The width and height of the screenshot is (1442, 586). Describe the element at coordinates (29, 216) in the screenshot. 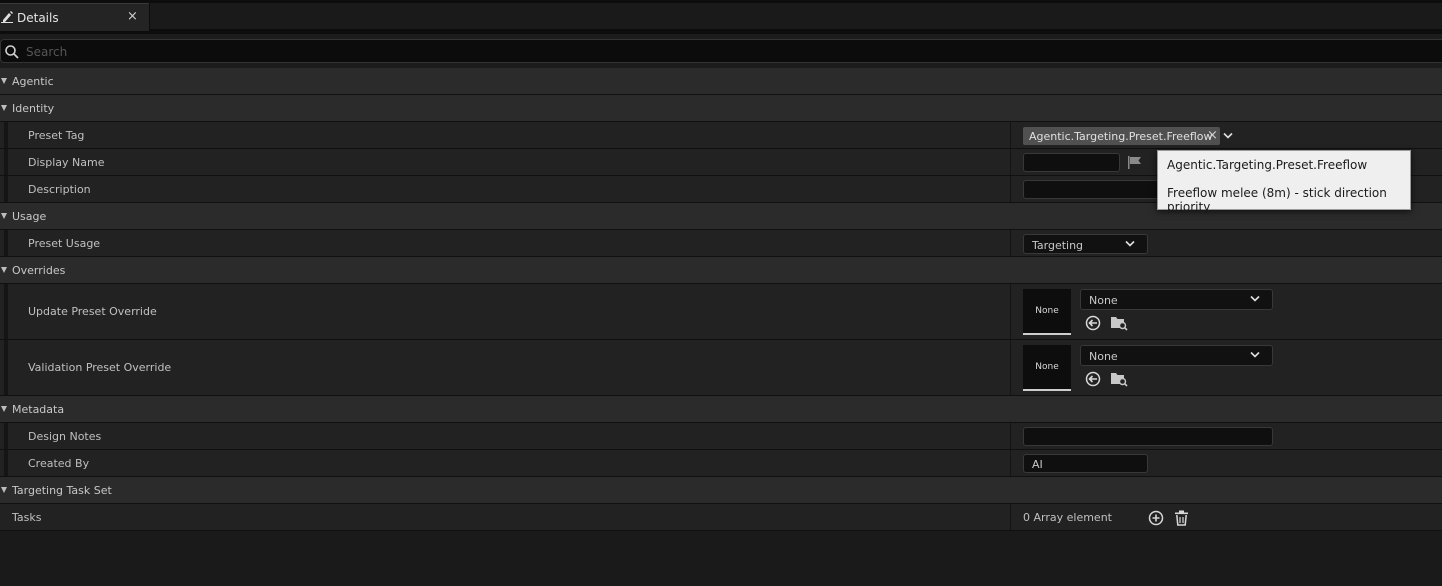

I see `category-label: Usage` at that location.